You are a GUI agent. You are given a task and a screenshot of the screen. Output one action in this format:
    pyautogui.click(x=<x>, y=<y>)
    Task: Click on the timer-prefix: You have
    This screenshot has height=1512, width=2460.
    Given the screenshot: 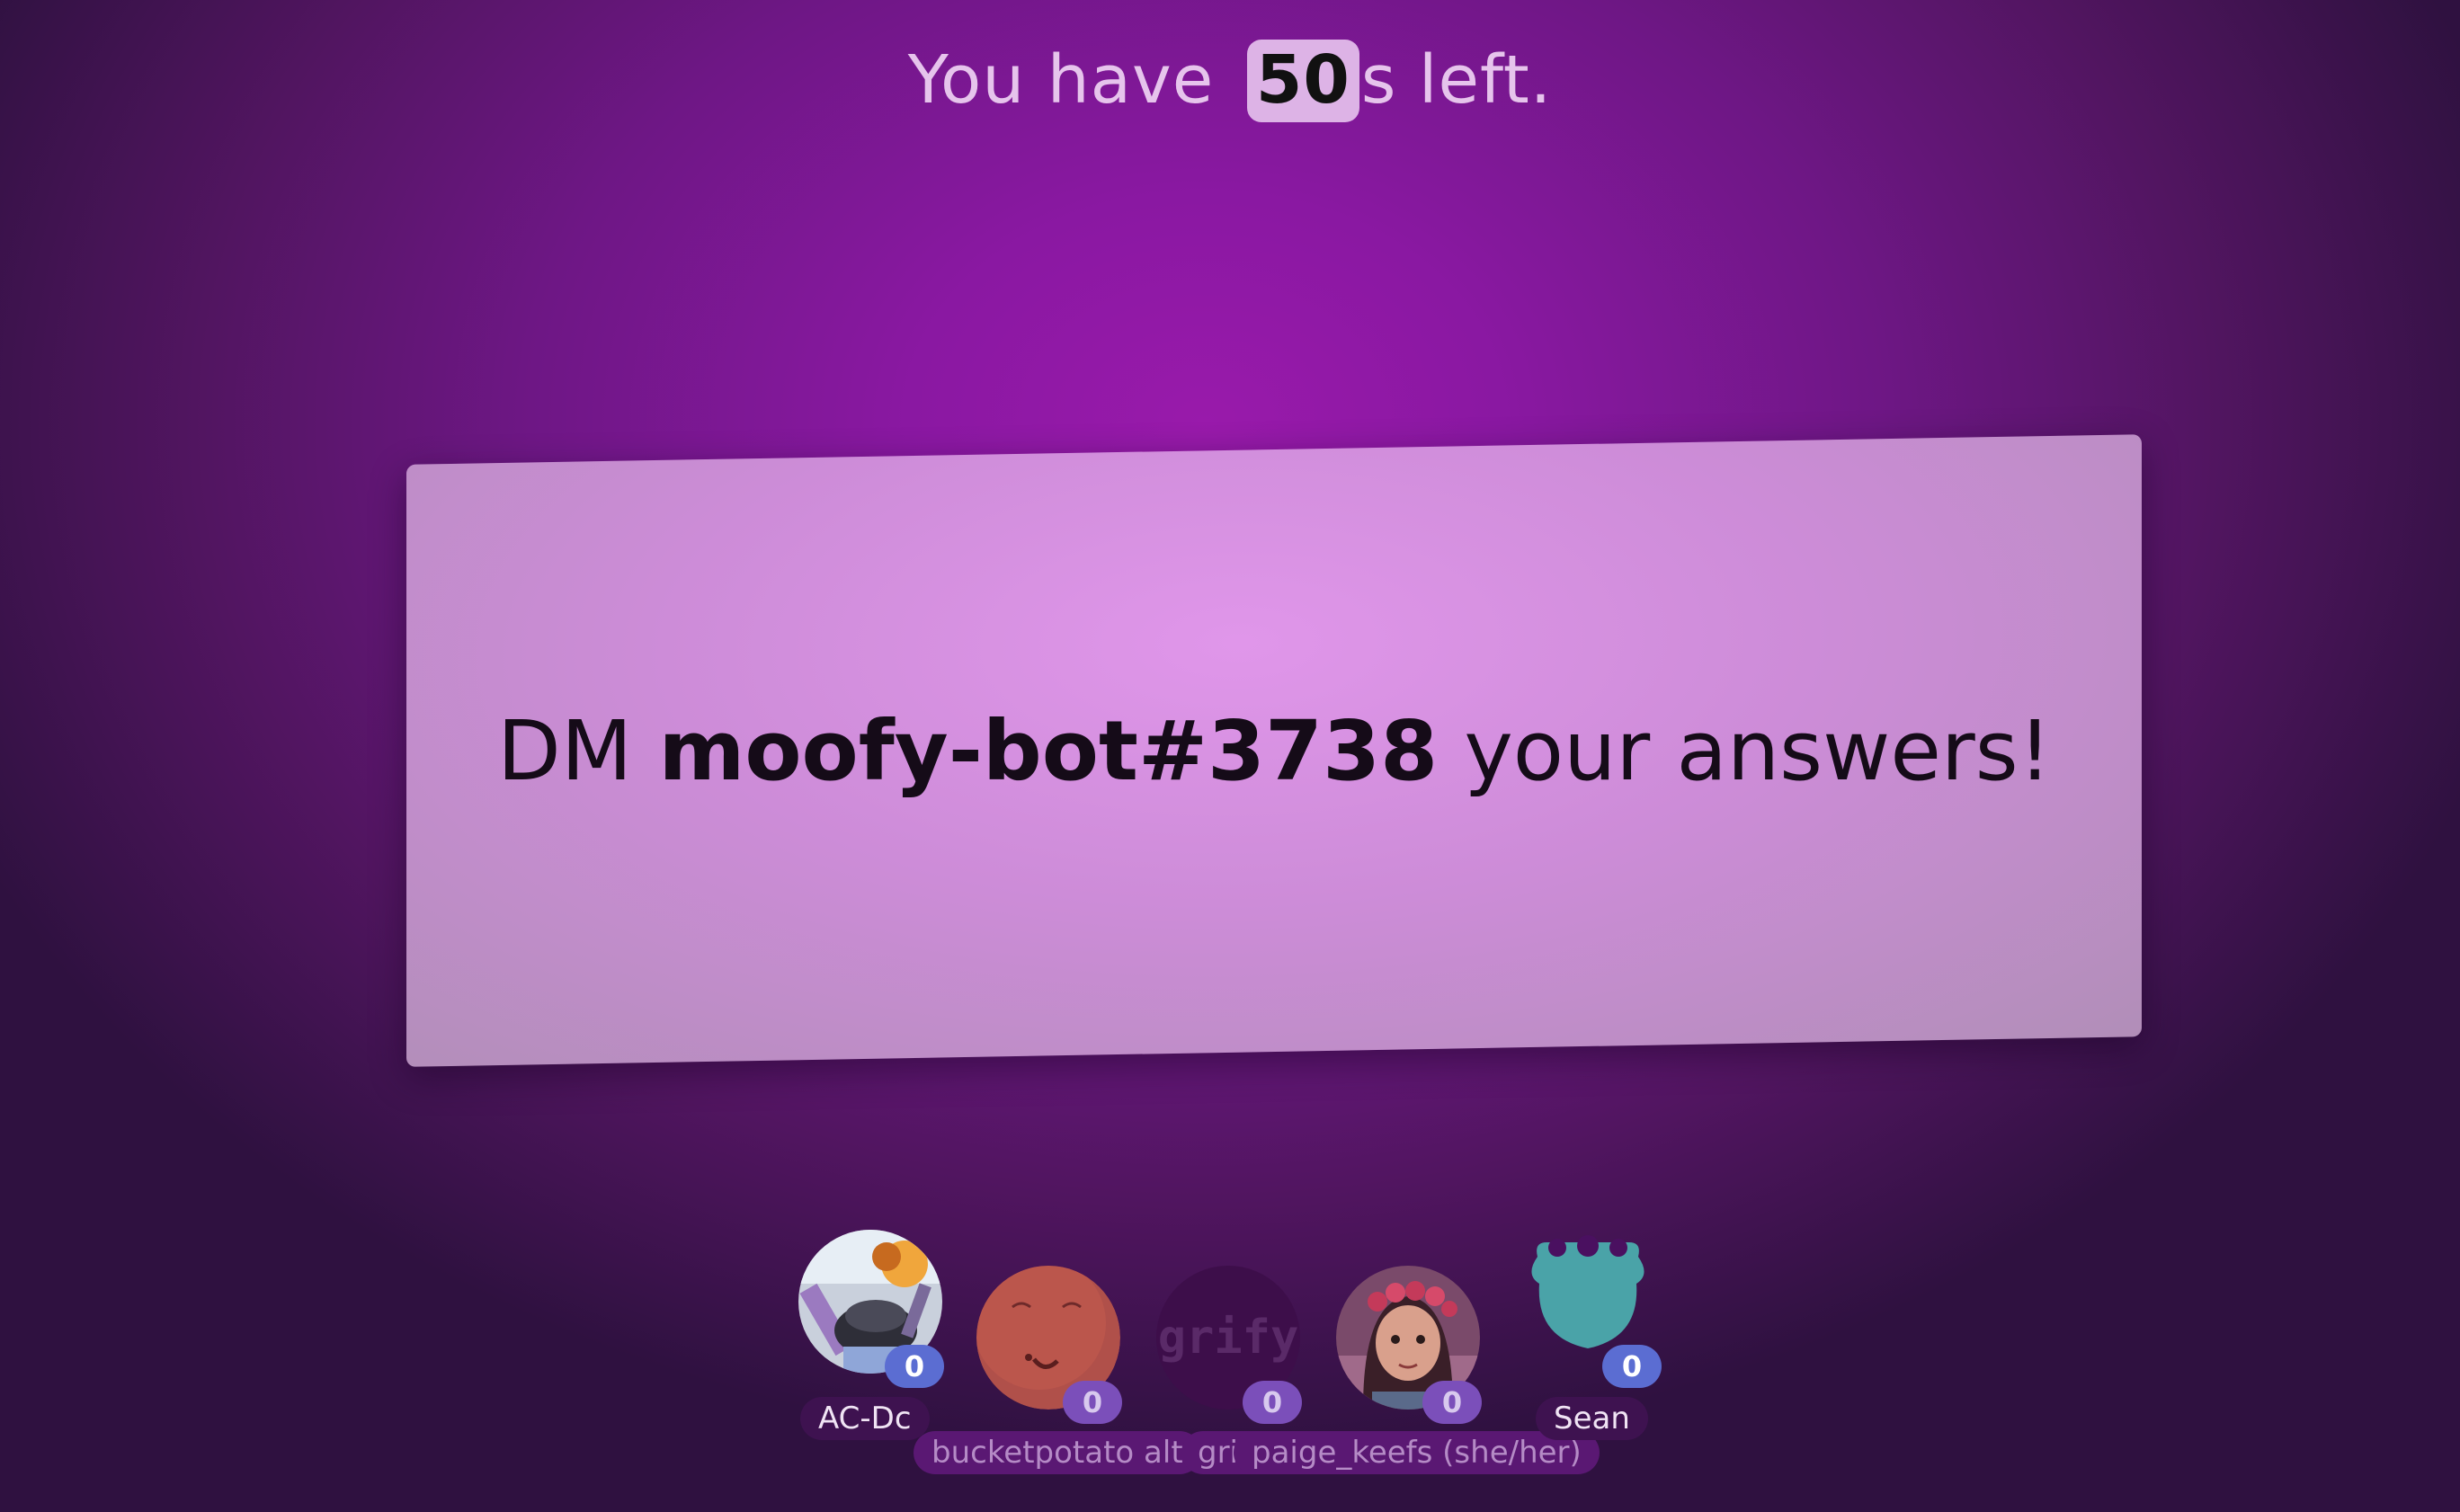 What is the action you would take?
    pyautogui.click(x=1061, y=80)
    